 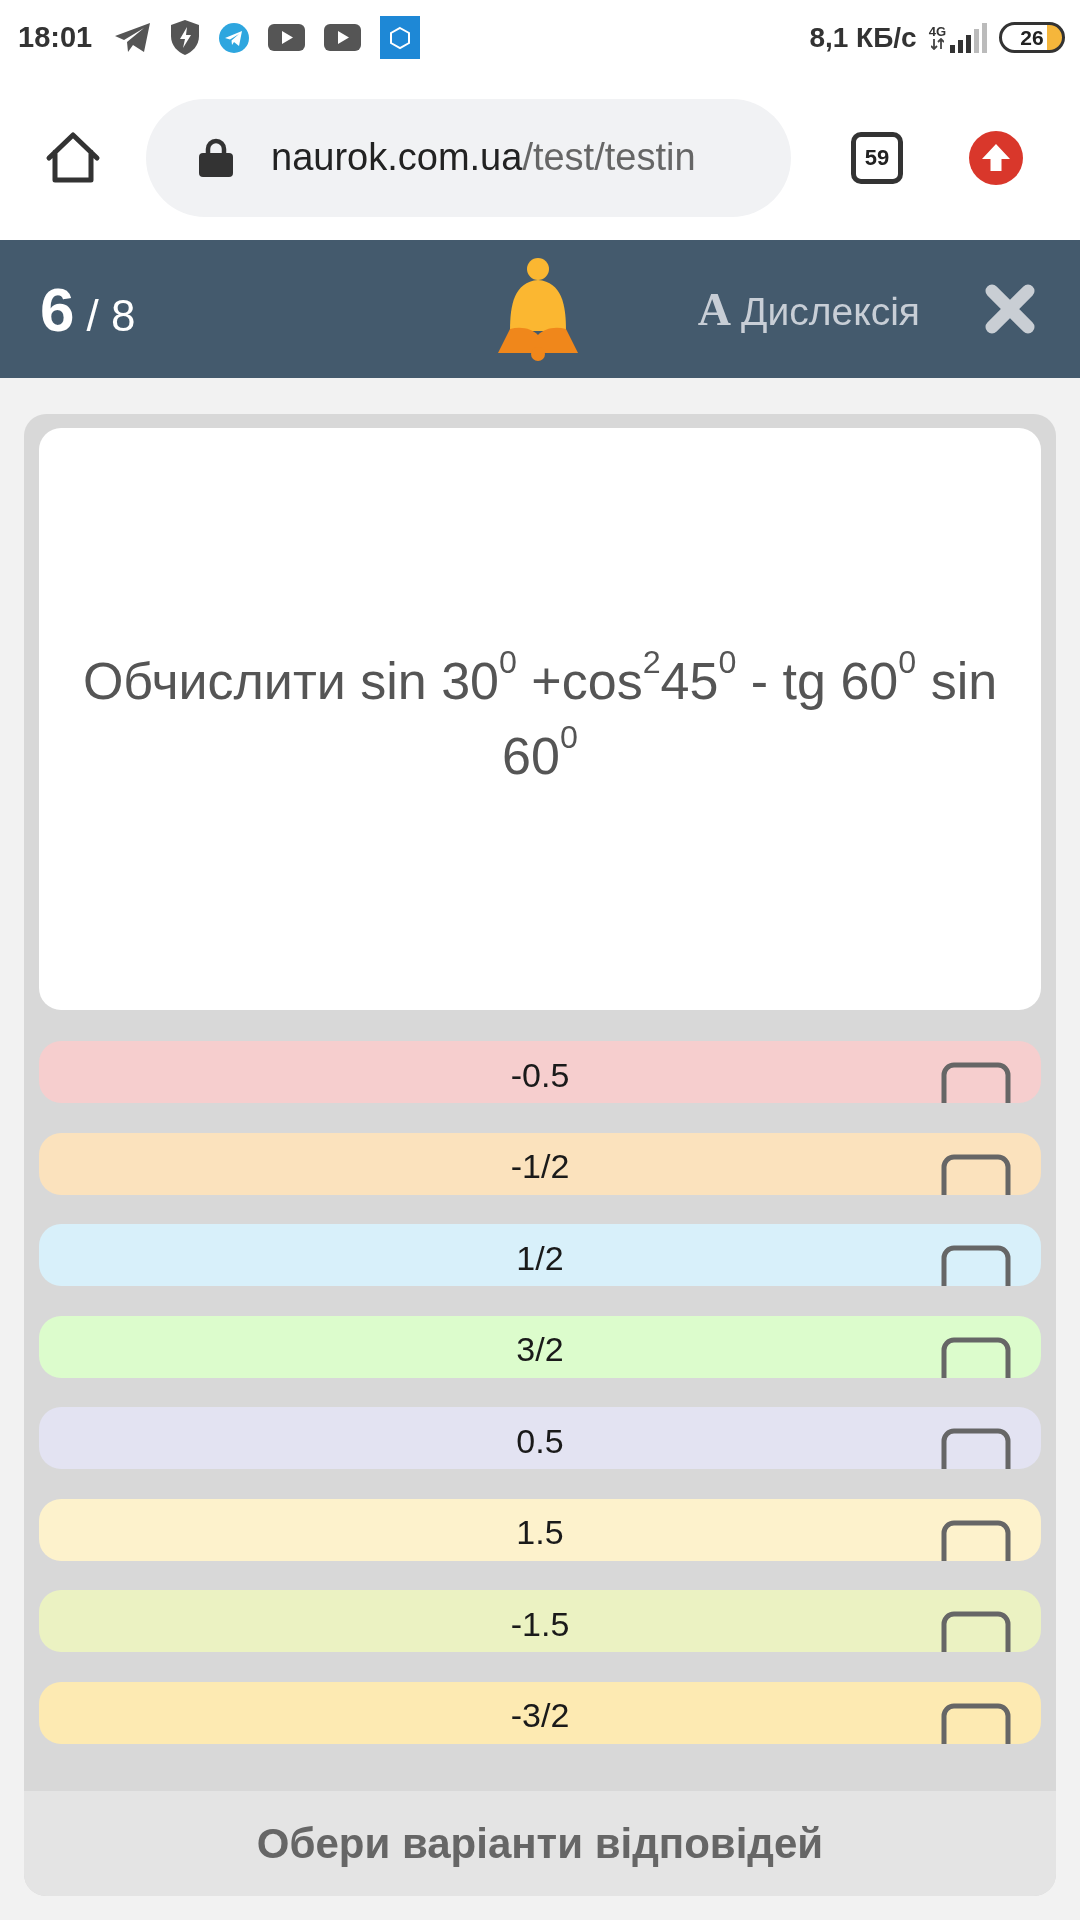 What do you see at coordinates (216, 157) in the screenshot?
I see `lock-icon` at bounding box center [216, 157].